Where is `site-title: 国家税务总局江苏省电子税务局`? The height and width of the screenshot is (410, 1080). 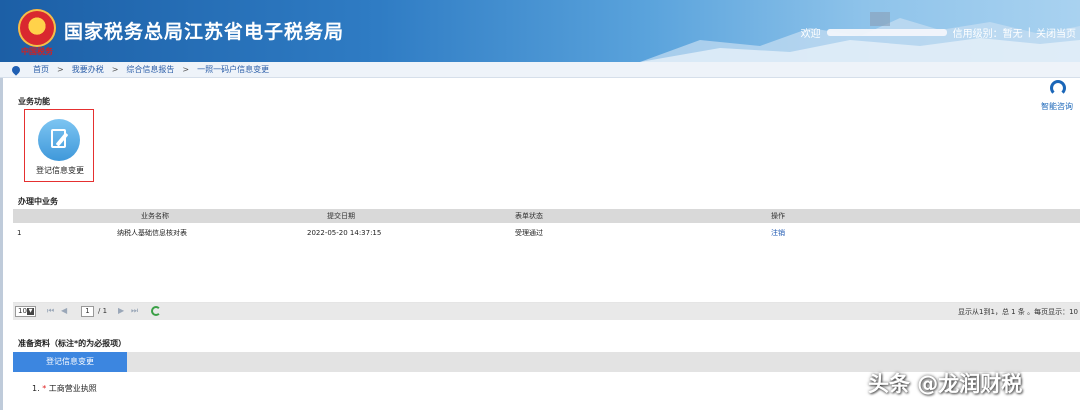
site-title: 国家税务总局江苏省电子税务局 is located at coordinates (204, 32).